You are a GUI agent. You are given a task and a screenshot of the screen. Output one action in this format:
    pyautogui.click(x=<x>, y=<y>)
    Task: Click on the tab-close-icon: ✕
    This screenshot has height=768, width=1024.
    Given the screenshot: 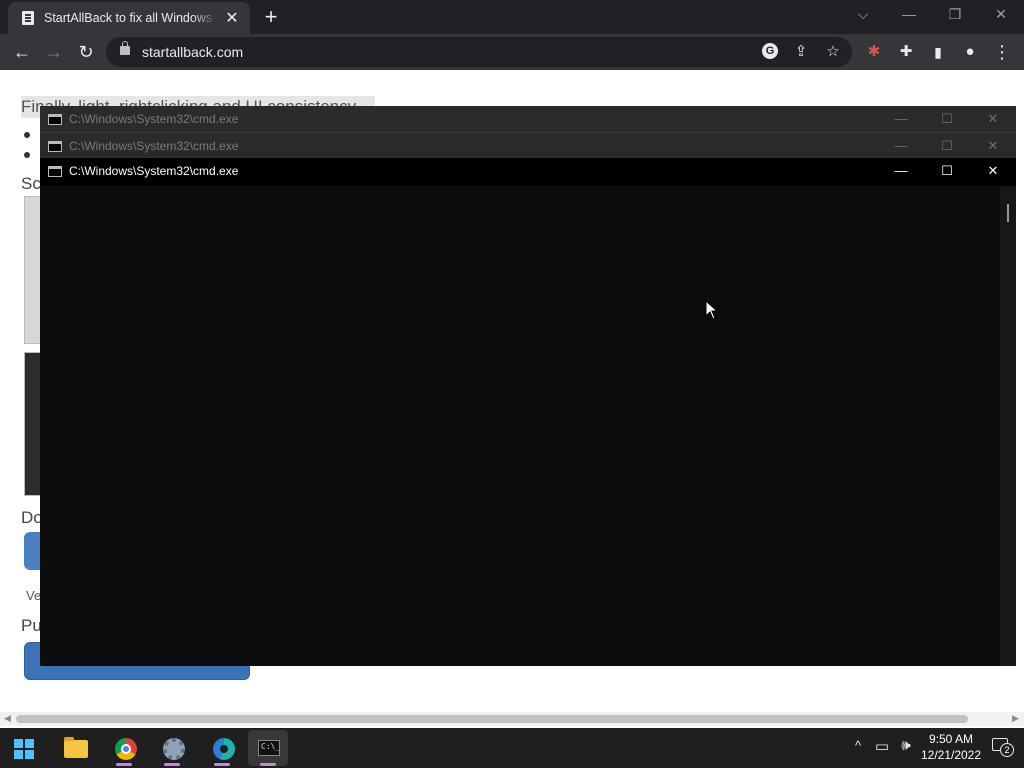 What is the action you would take?
    pyautogui.click(x=232, y=18)
    